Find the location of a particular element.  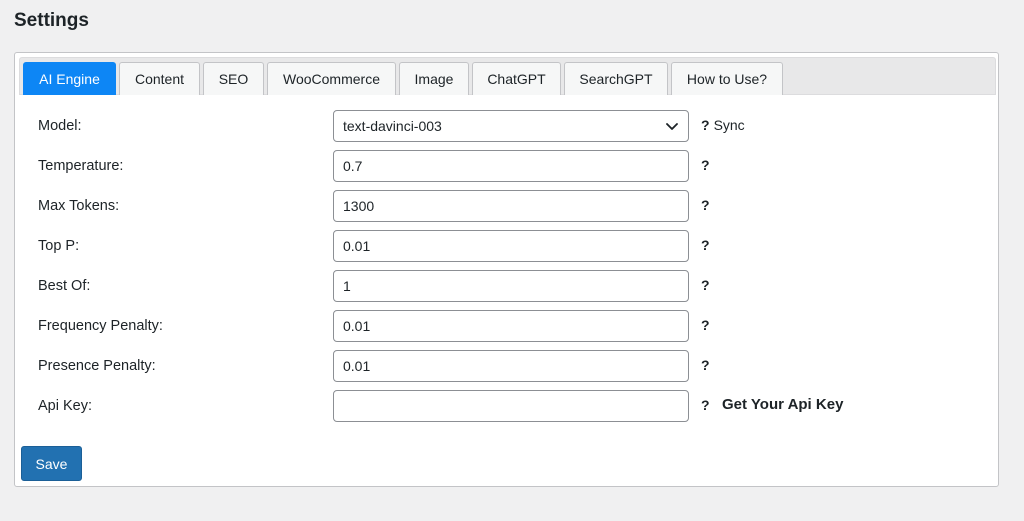

max-tokens-label: Max Tokens: is located at coordinates (79, 206).